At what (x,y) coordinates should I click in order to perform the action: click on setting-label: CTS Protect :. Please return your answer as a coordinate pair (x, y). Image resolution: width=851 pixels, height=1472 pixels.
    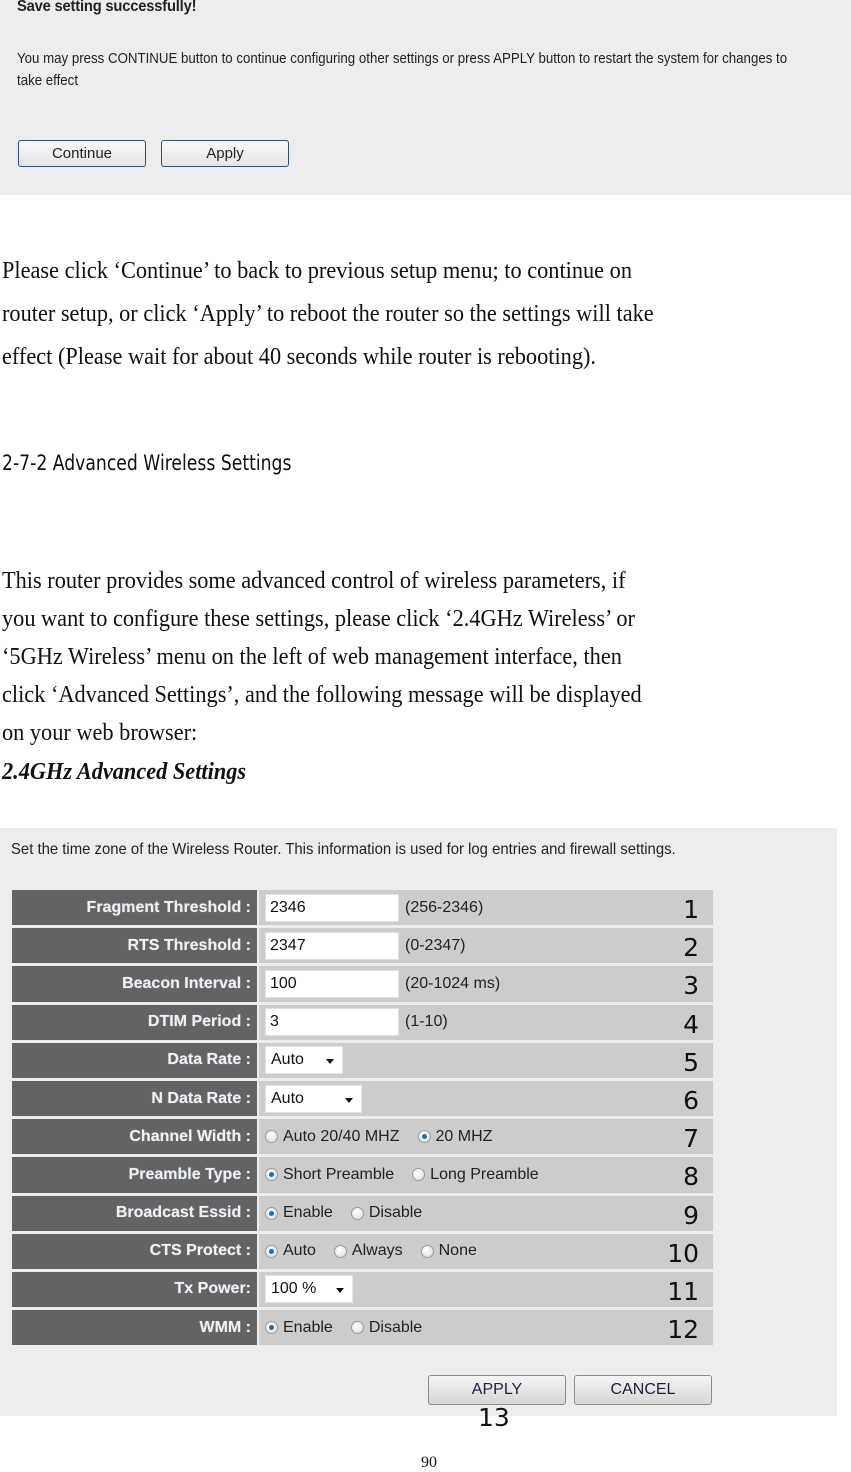
    Looking at the image, I should click on (134, 1251).